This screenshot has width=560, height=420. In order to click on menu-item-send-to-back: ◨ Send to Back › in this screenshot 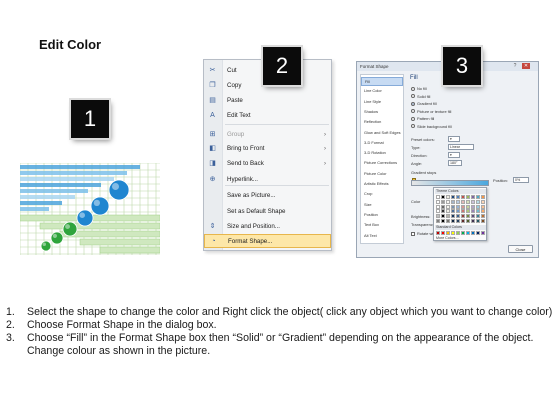, I will do `click(267, 164)`.